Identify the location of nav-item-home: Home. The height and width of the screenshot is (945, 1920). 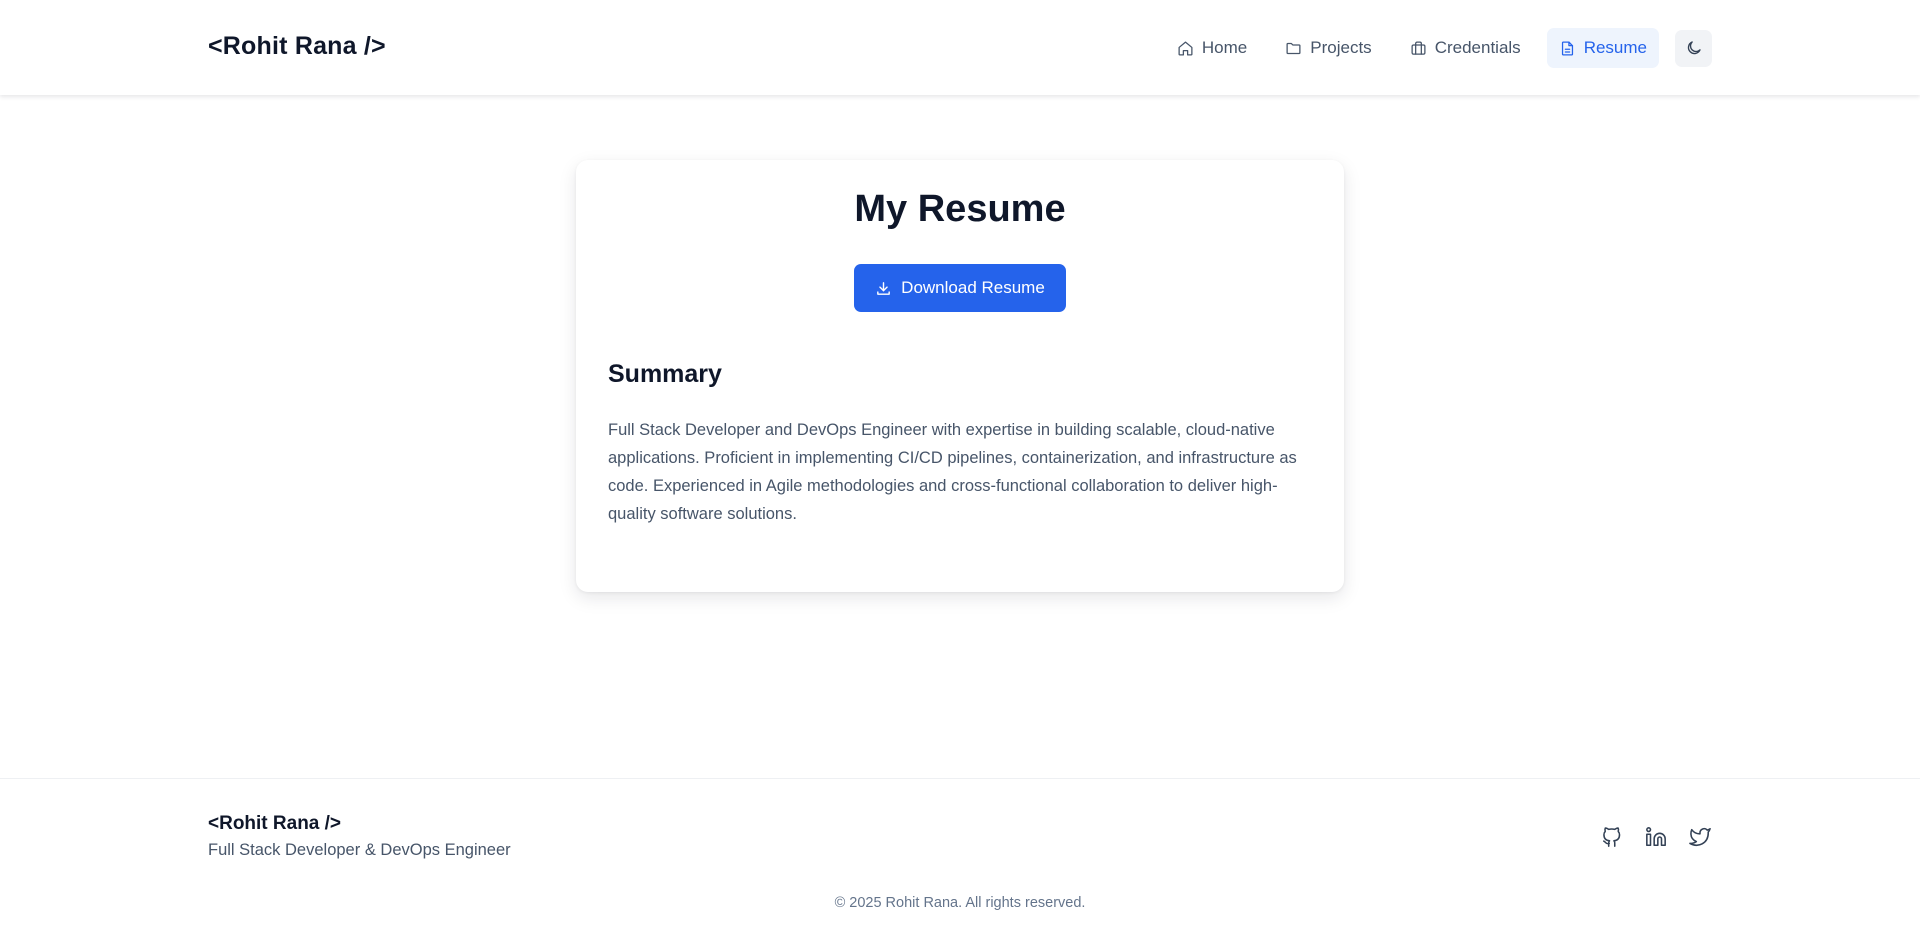
(1212, 48).